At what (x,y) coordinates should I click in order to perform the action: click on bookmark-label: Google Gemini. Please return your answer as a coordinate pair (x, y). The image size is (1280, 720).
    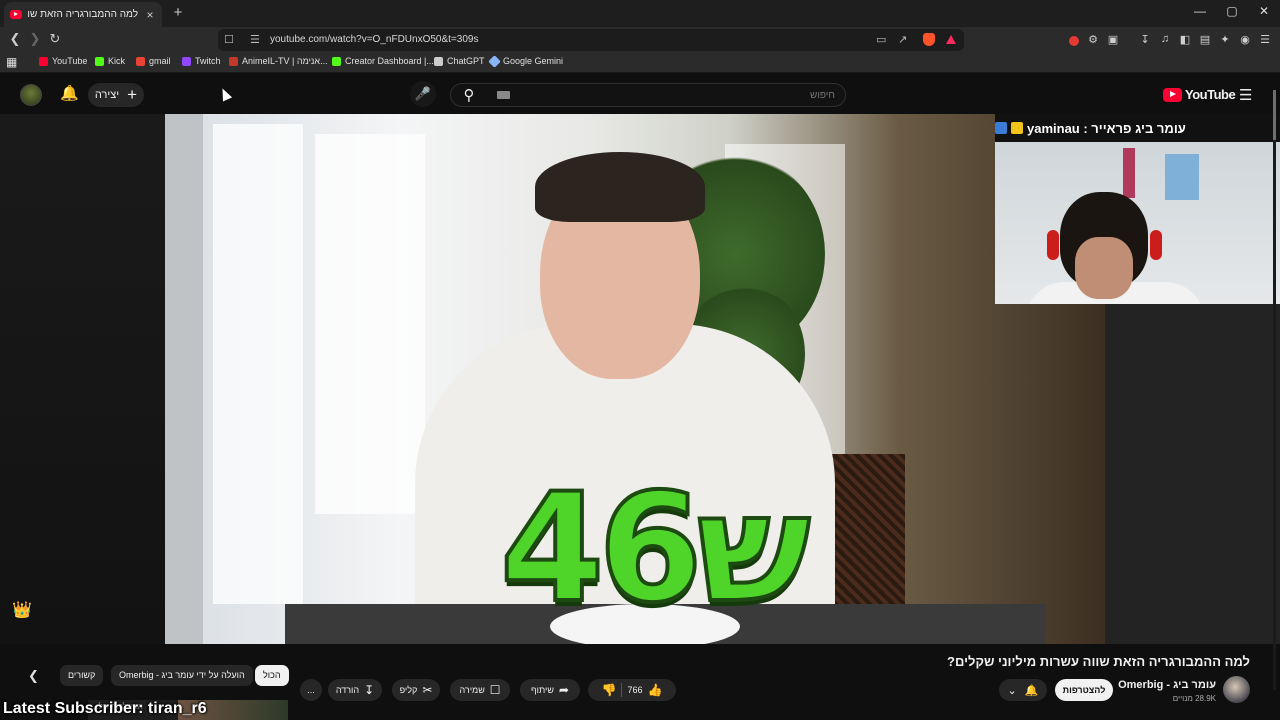
    Looking at the image, I should click on (533, 61).